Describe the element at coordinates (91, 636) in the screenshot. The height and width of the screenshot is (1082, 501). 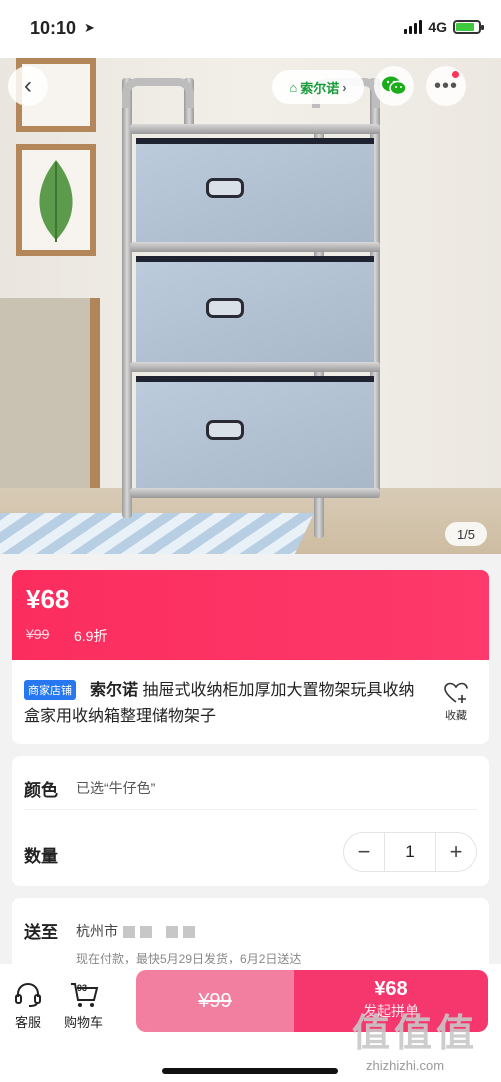
I see `discount-label: 6.9折` at that location.